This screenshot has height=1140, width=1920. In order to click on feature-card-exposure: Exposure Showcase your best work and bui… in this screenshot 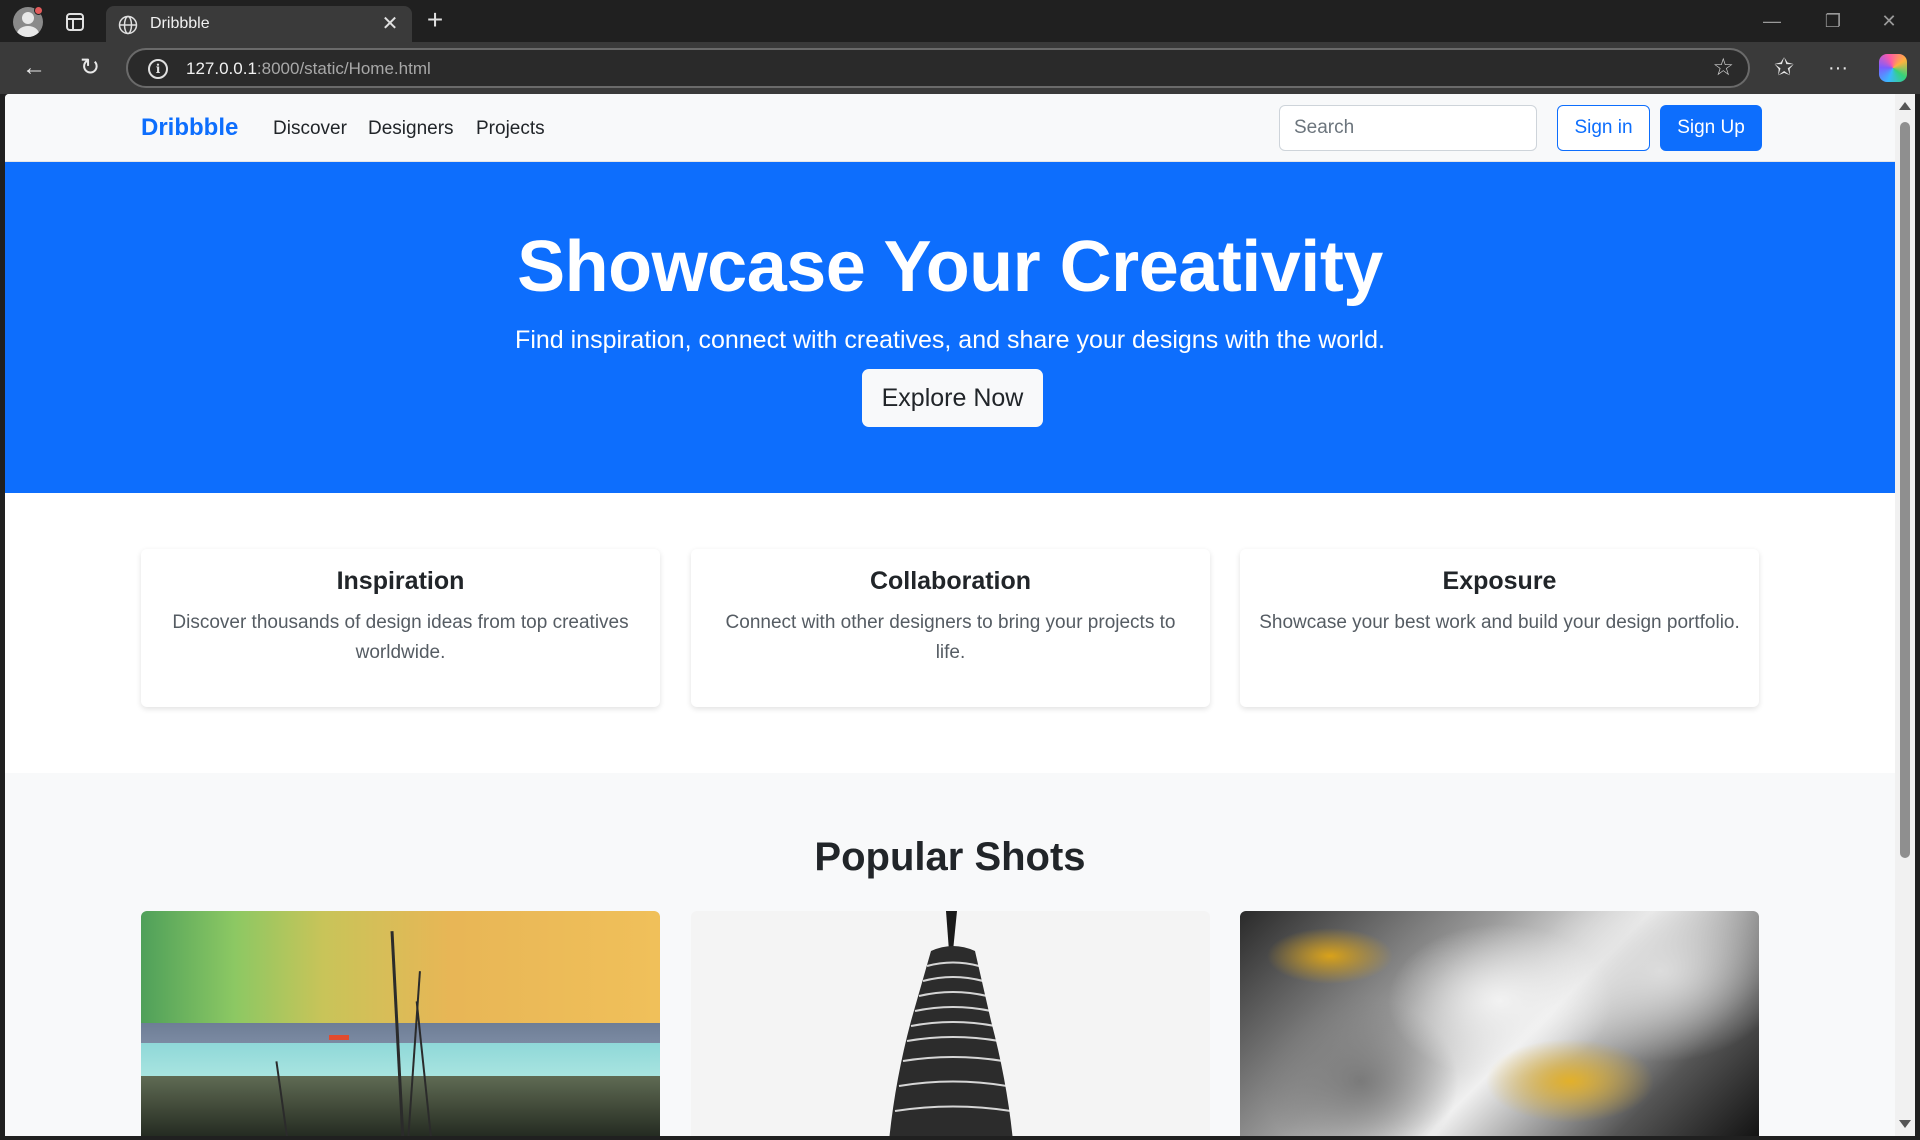, I will do `click(1499, 628)`.